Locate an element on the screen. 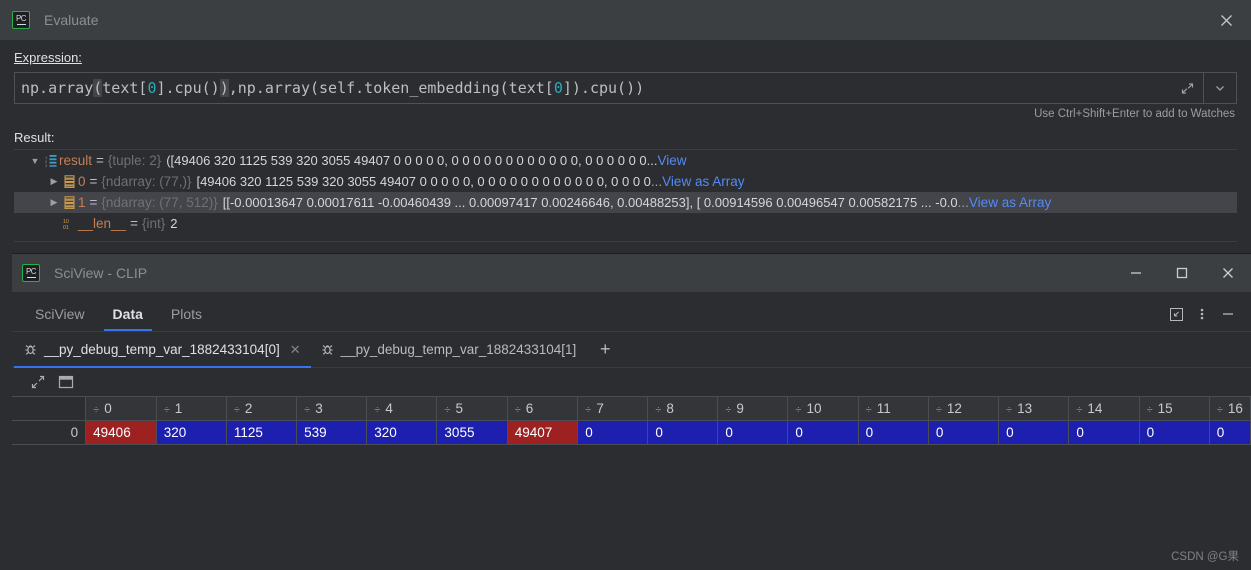  maximize-button is located at coordinates (1182, 273).